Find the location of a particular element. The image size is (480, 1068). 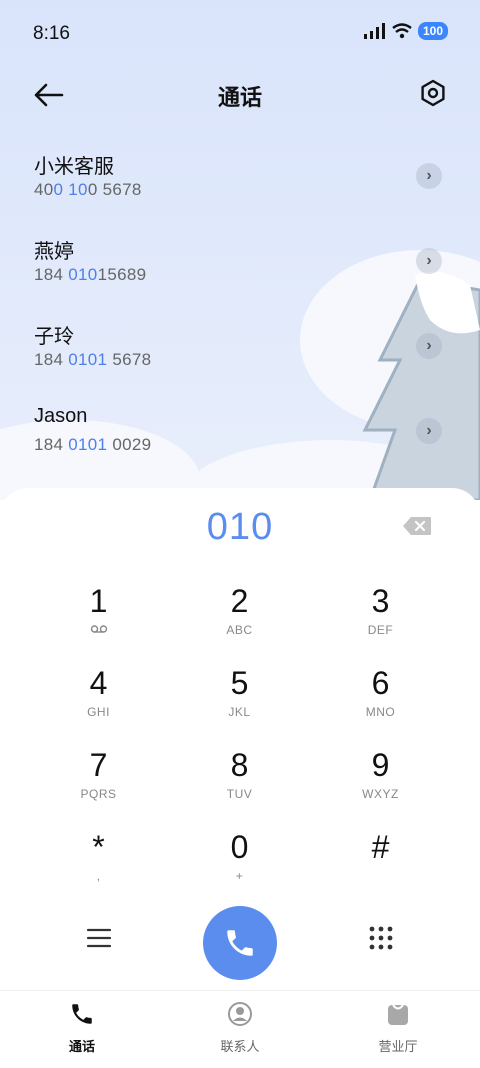

key-1: 1 is located at coordinates (98, 624).